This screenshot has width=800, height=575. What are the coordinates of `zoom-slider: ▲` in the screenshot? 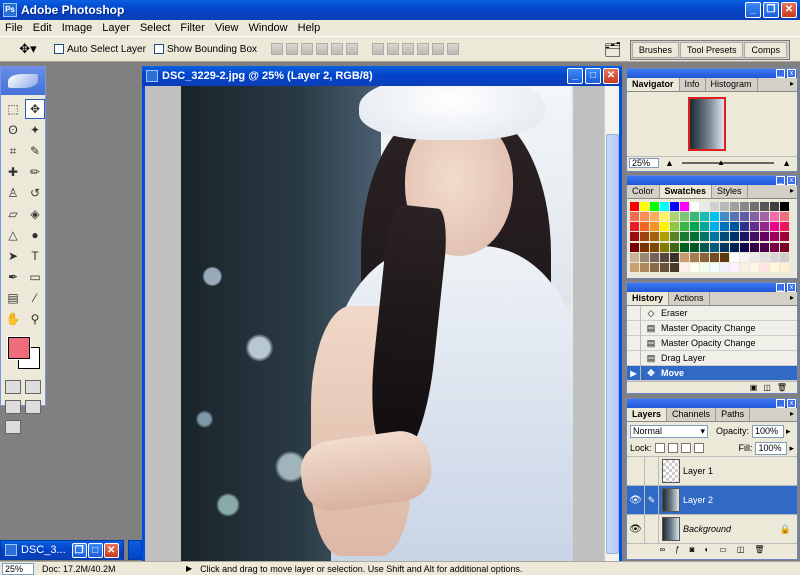 It's located at (728, 162).